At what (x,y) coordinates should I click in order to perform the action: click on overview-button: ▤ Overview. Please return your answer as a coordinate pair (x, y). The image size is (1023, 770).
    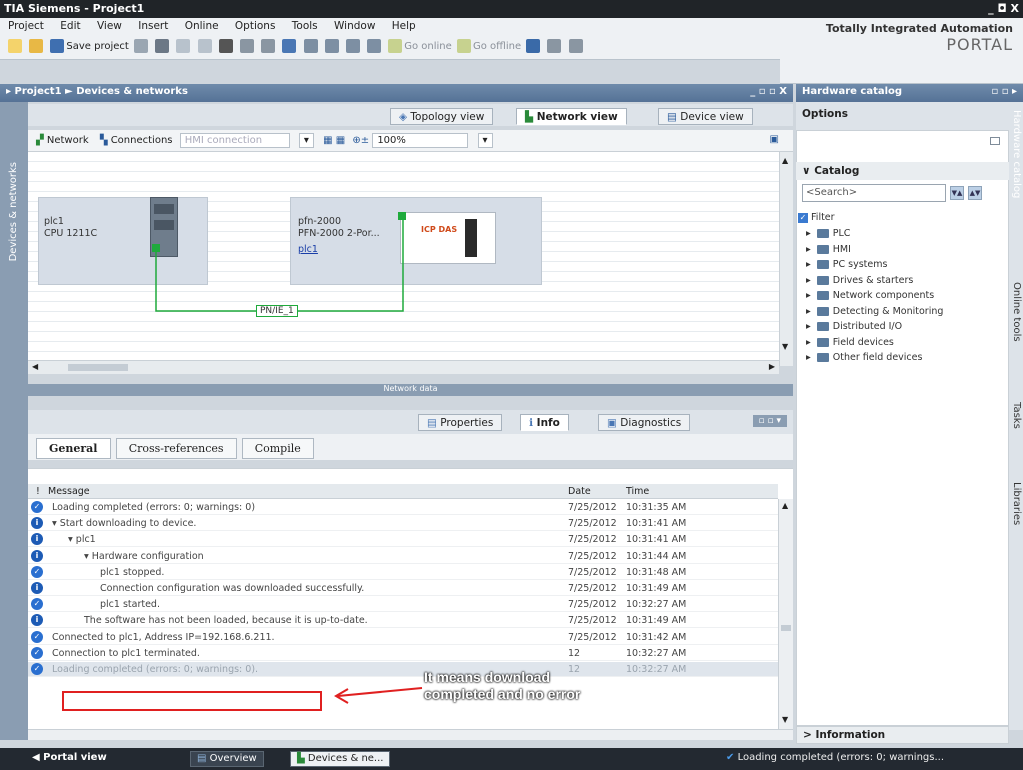
    Looking at the image, I should click on (227, 759).